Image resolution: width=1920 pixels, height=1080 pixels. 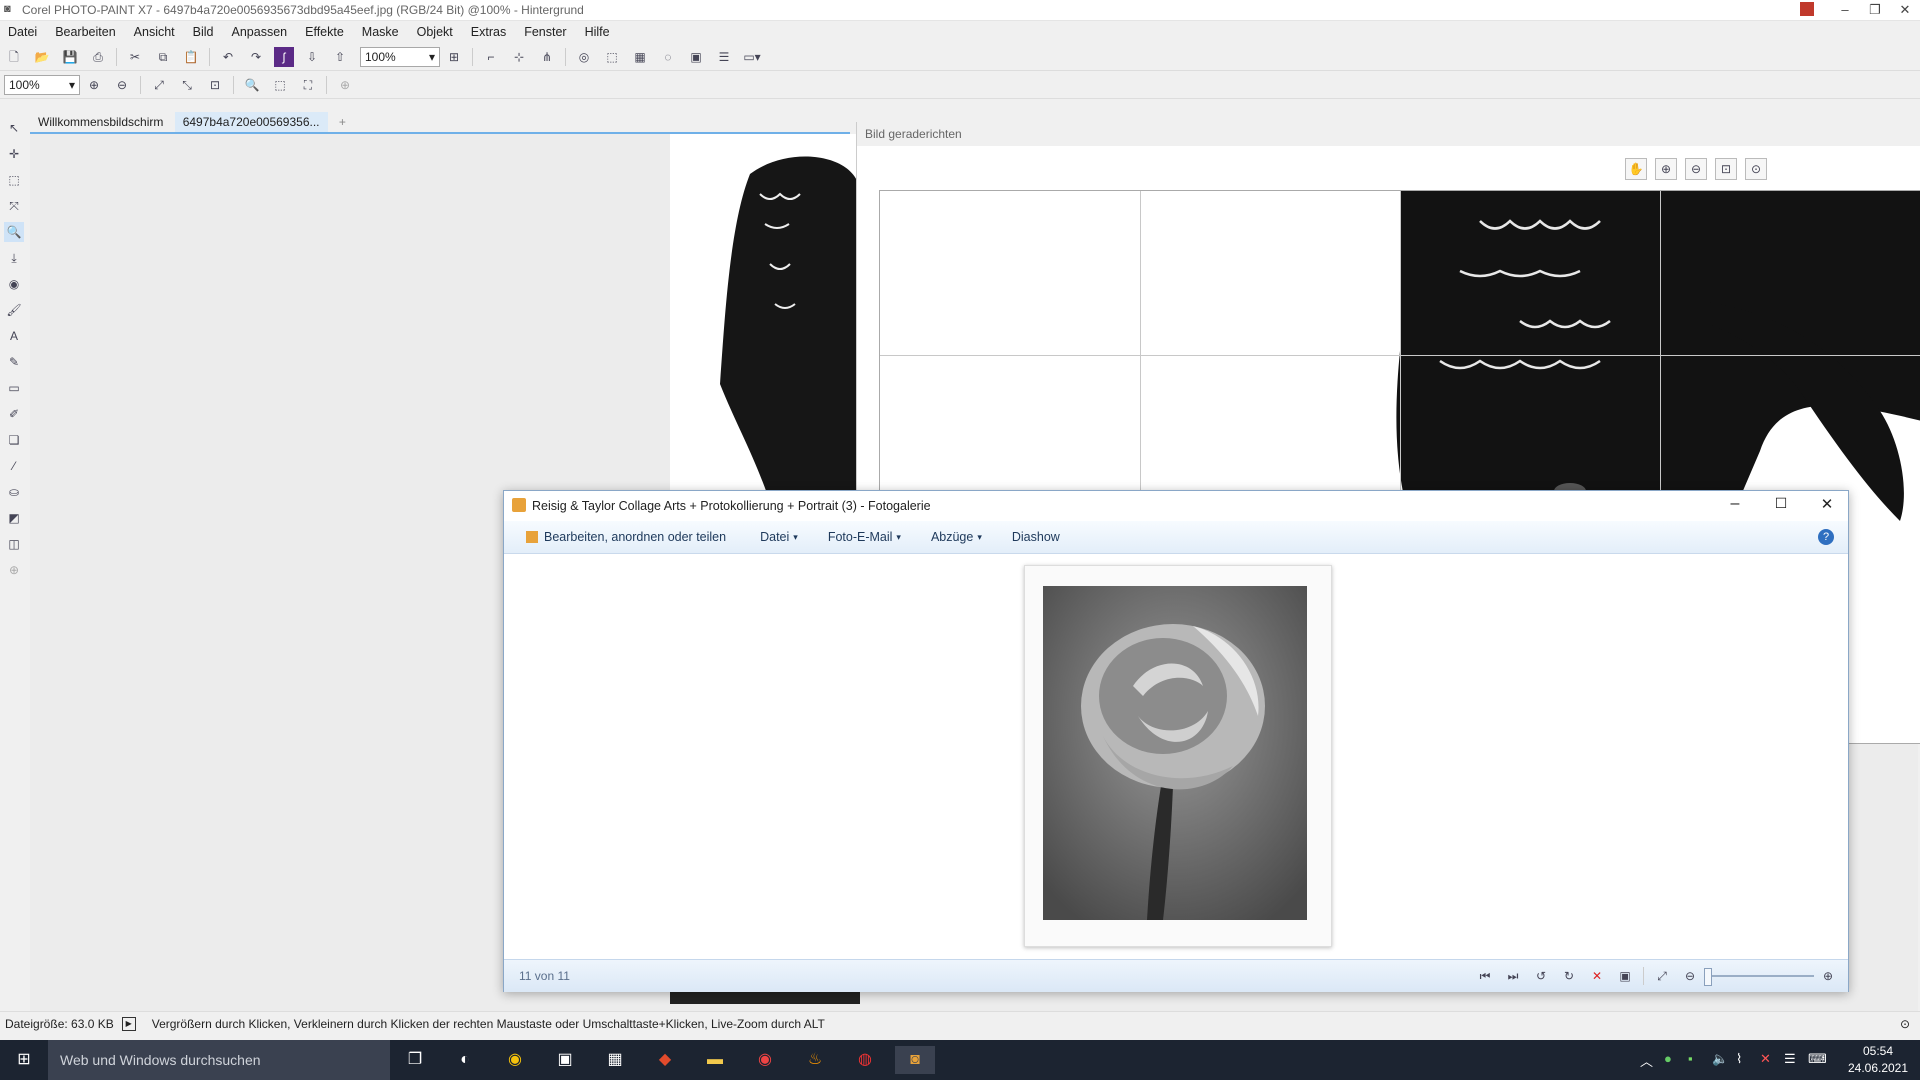 What do you see at coordinates (1826, 537) in the screenshot?
I see `help-icon: ?` at bounding box center [1826, 537].